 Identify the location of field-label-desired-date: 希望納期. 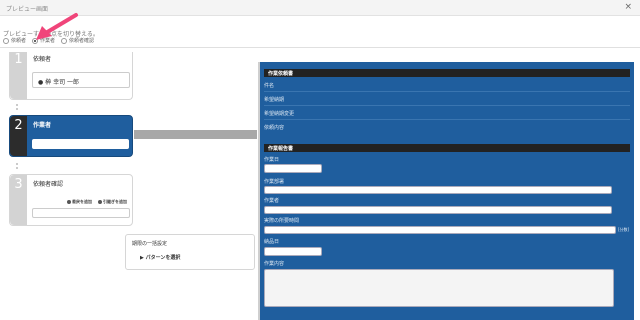
(274, 100).